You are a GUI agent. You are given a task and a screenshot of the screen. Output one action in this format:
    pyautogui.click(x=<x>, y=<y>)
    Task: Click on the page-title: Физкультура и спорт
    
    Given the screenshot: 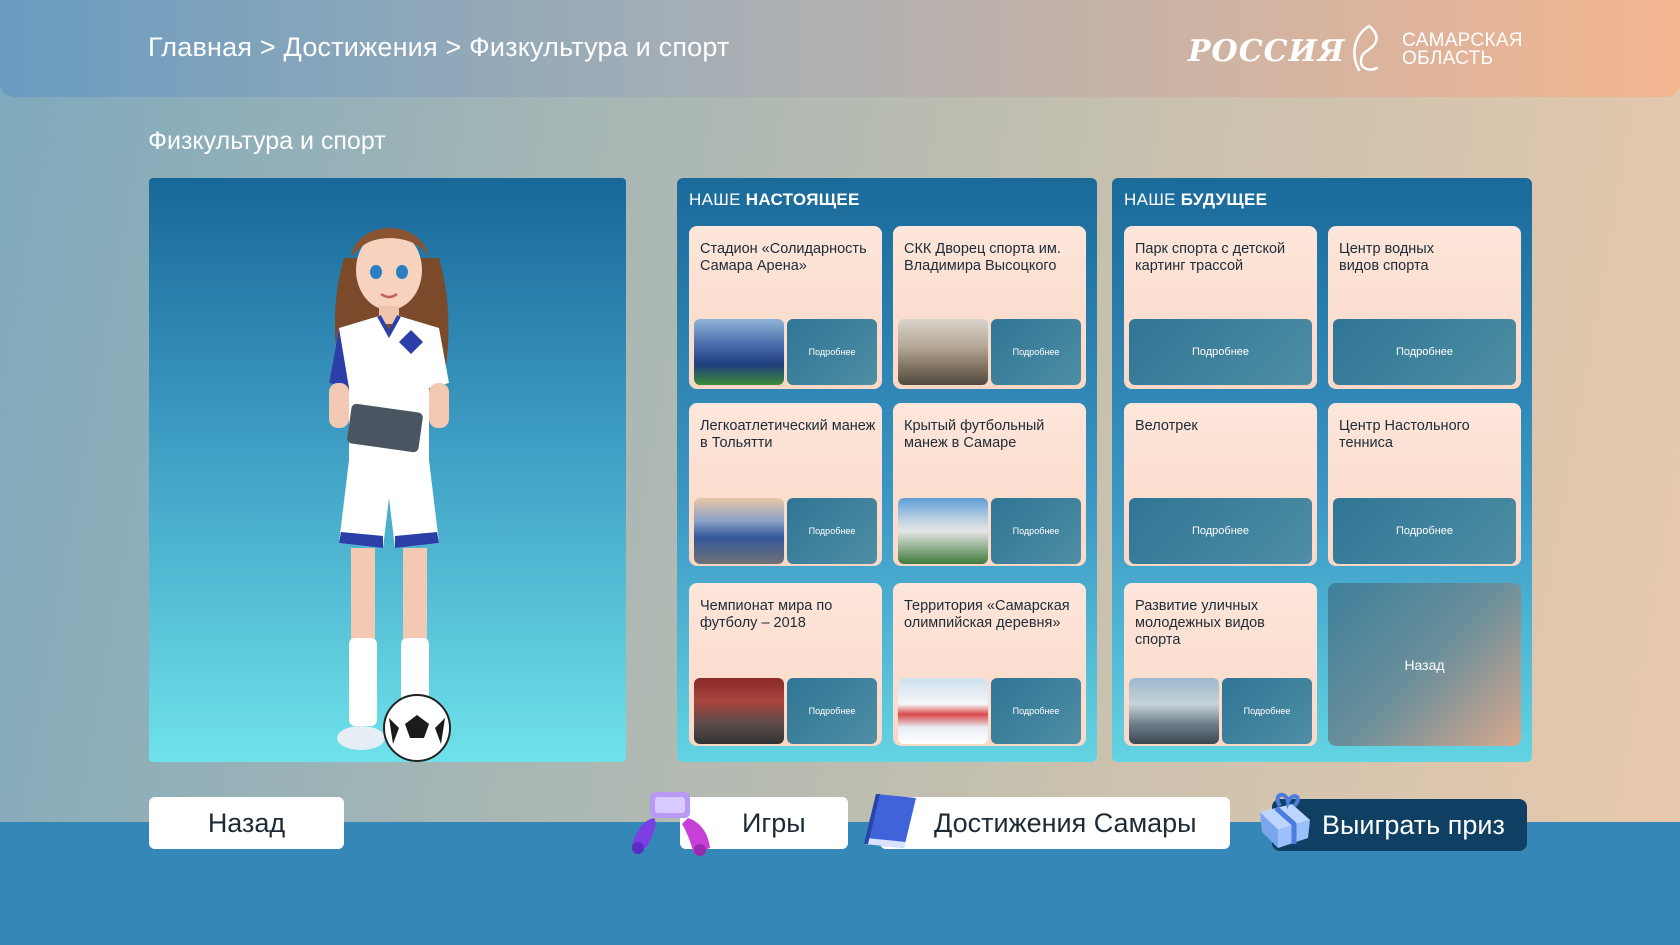 What is the action you would take?
    pyautogui.click(x=267, y=141)
    